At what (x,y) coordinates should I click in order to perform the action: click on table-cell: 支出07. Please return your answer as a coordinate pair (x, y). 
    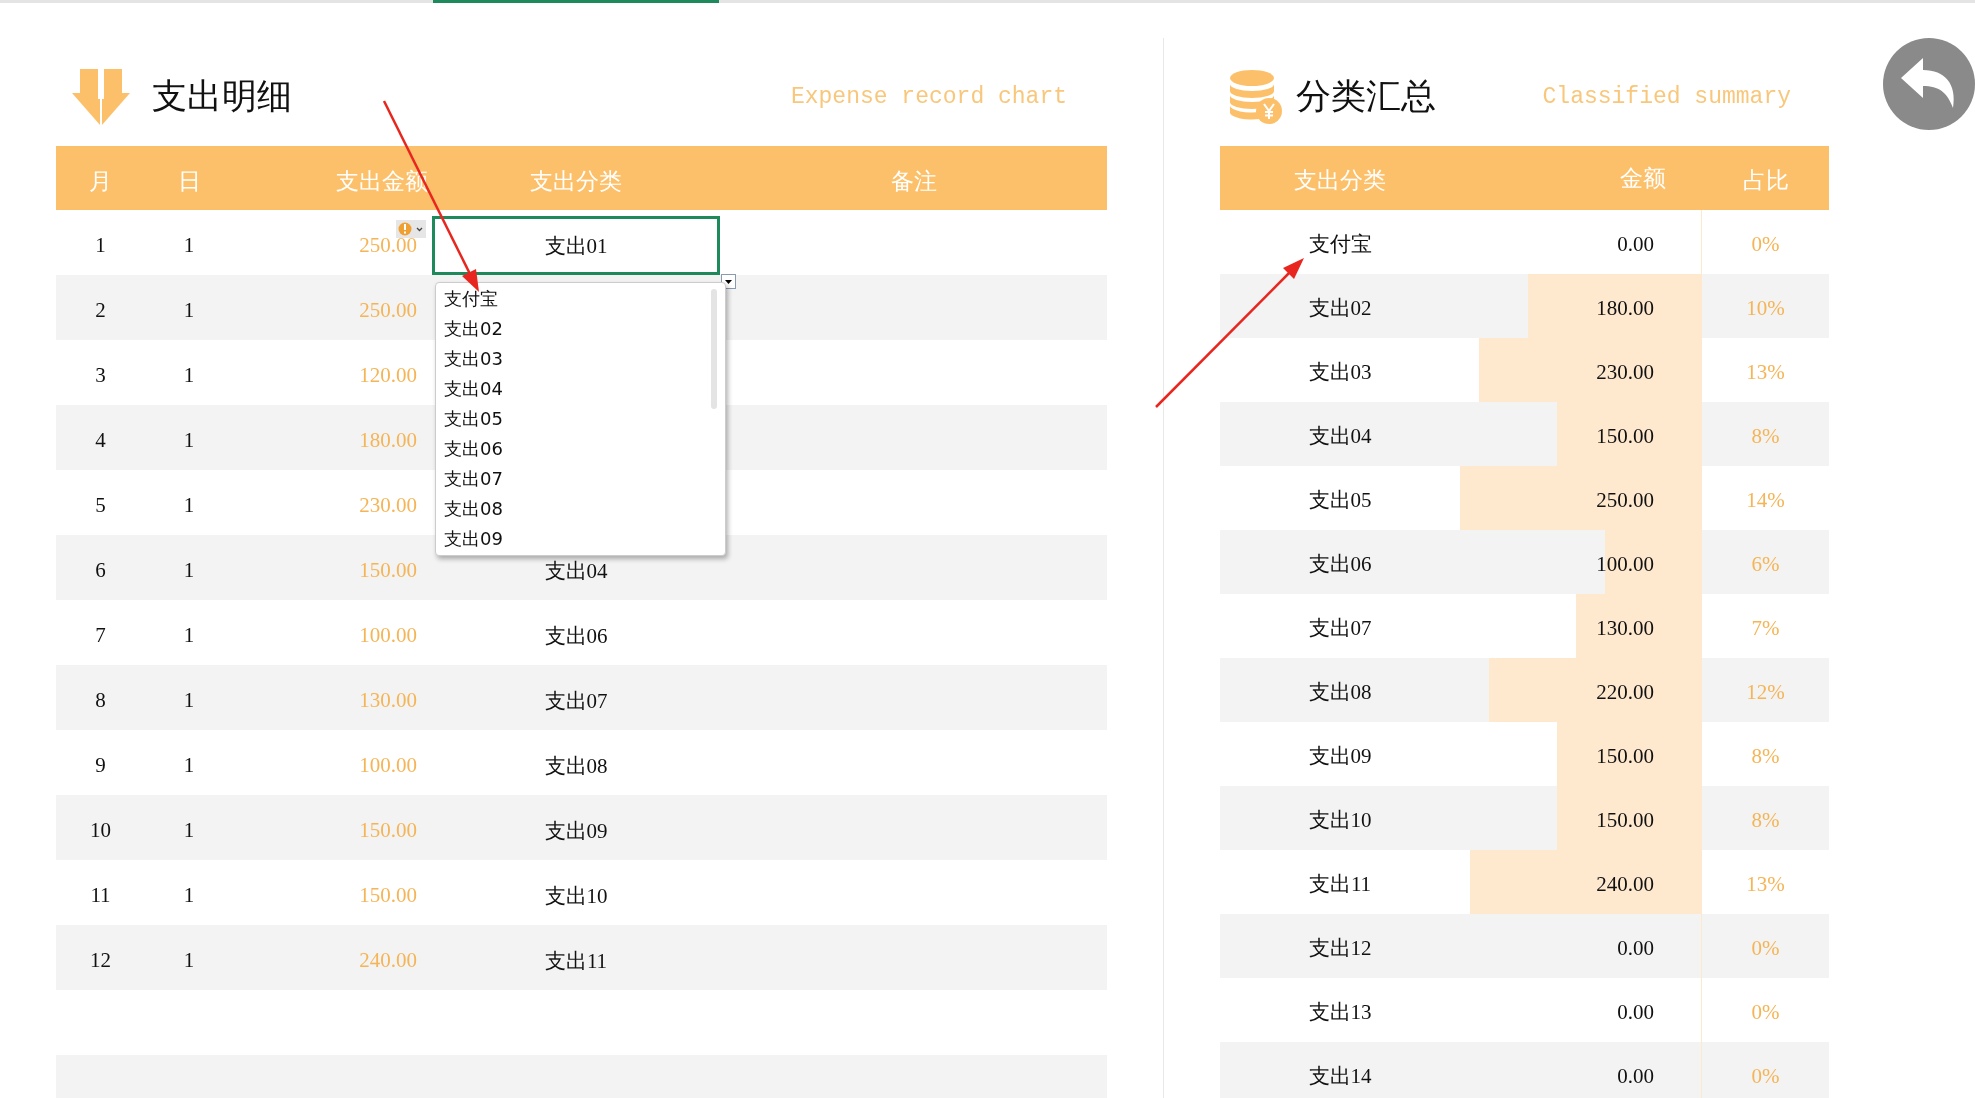
    Looking at the image, I should click on (576, 700).